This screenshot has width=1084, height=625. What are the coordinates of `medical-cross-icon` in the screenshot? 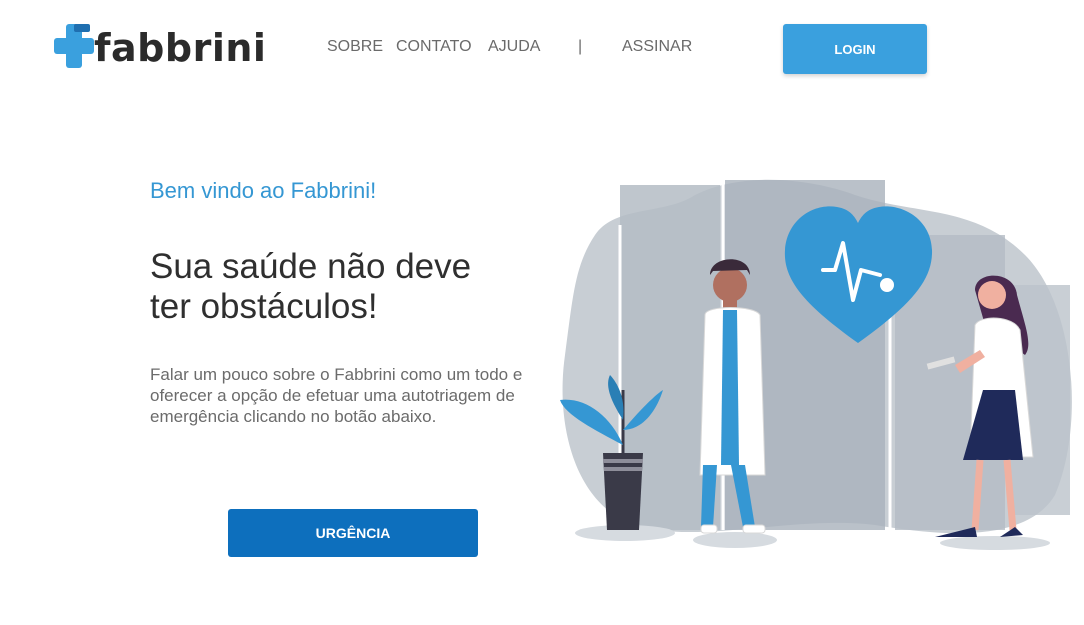 It's located at (74, 46).